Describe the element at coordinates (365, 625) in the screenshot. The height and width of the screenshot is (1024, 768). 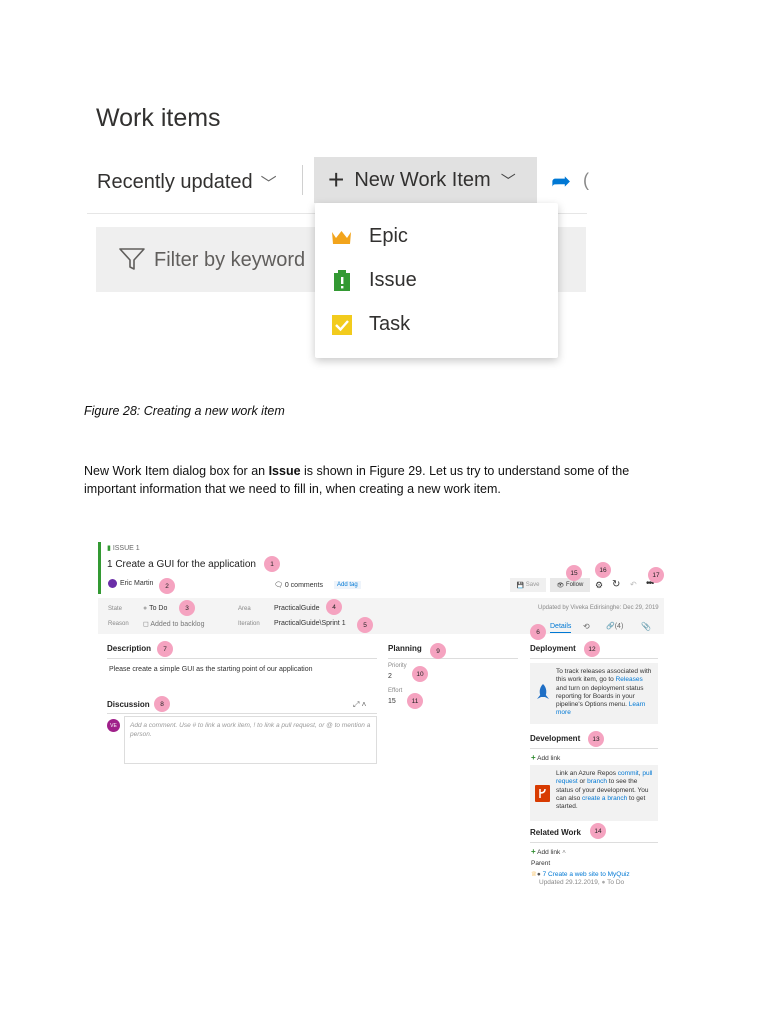
I see `callout-badge: 5` at that location.